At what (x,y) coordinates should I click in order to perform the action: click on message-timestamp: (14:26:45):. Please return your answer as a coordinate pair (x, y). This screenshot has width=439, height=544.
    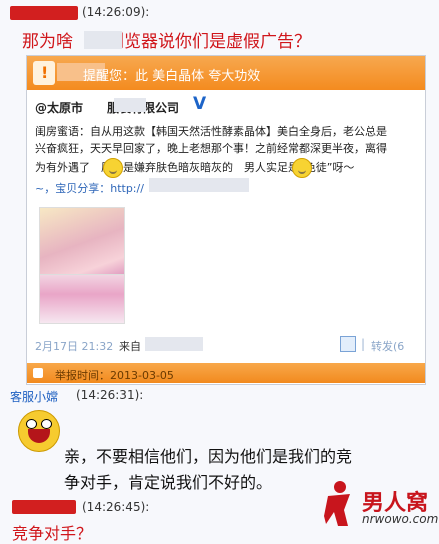
    Looking at the image, I should click on (116, 507).